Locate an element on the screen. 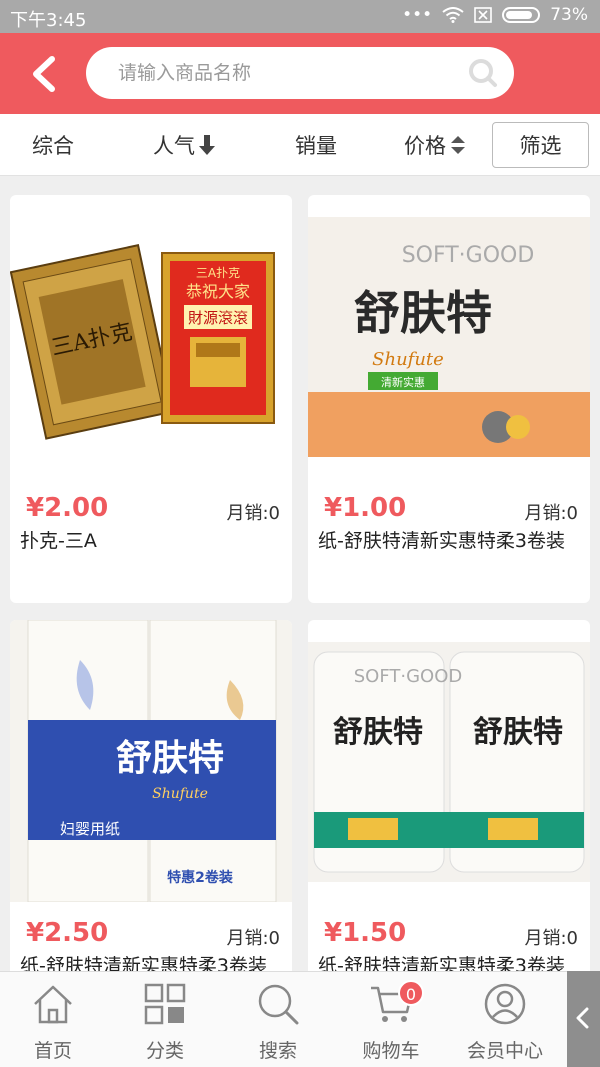 The width and height of the screenshot is (600, 1067). fresh-tag: 清新实惠 is located at coordinates (403, 382).